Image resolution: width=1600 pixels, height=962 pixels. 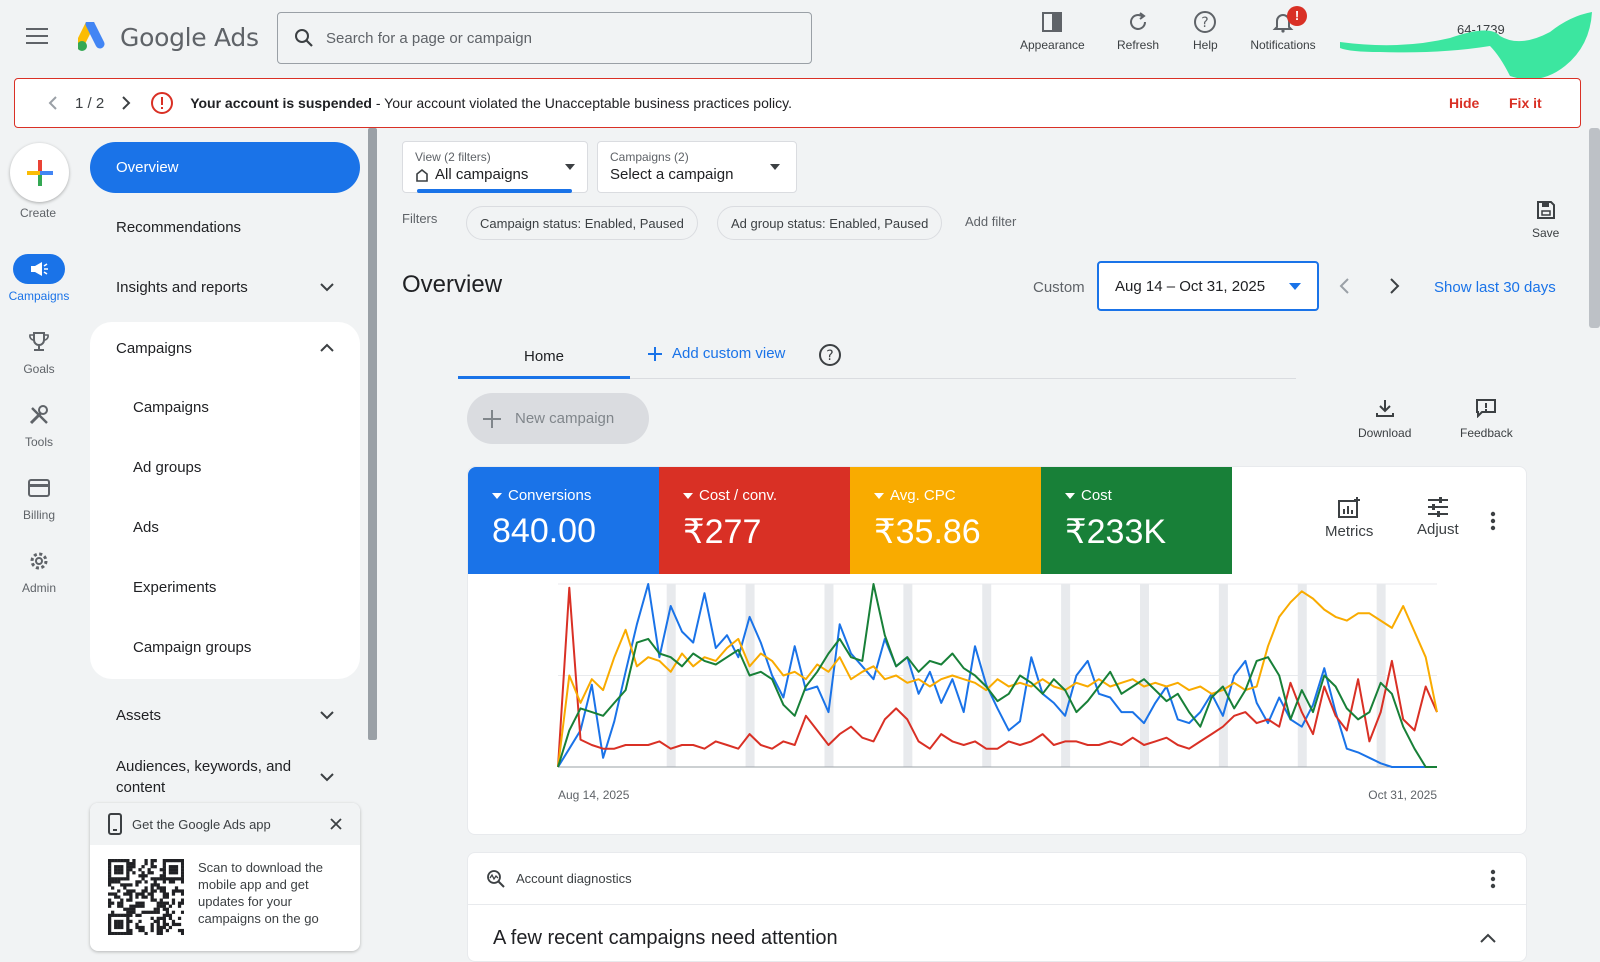 What do you see at coordinates (203, 777) in the screenshot?
I see `nav-audiences-label: Audiences, keywords, and content` at bounding box center [203, 777].